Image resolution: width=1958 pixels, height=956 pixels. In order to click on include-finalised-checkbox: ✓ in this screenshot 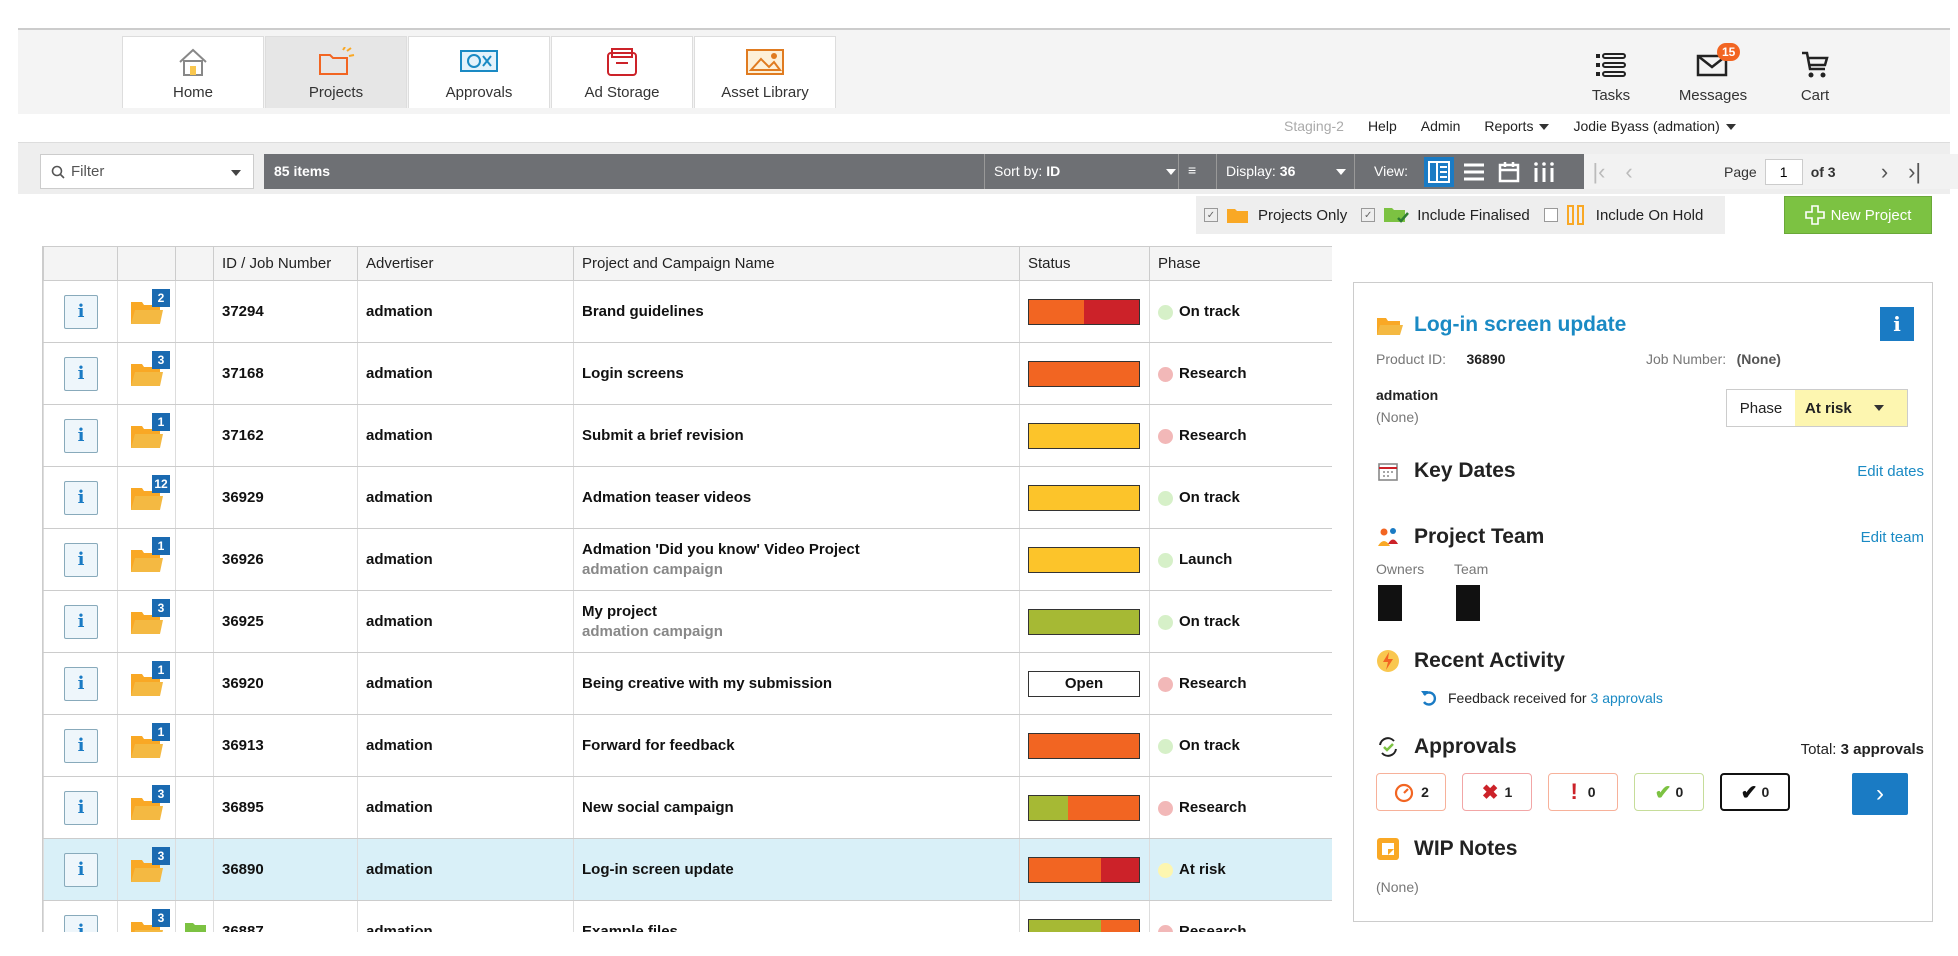, I will do `click(1368, 215)`.